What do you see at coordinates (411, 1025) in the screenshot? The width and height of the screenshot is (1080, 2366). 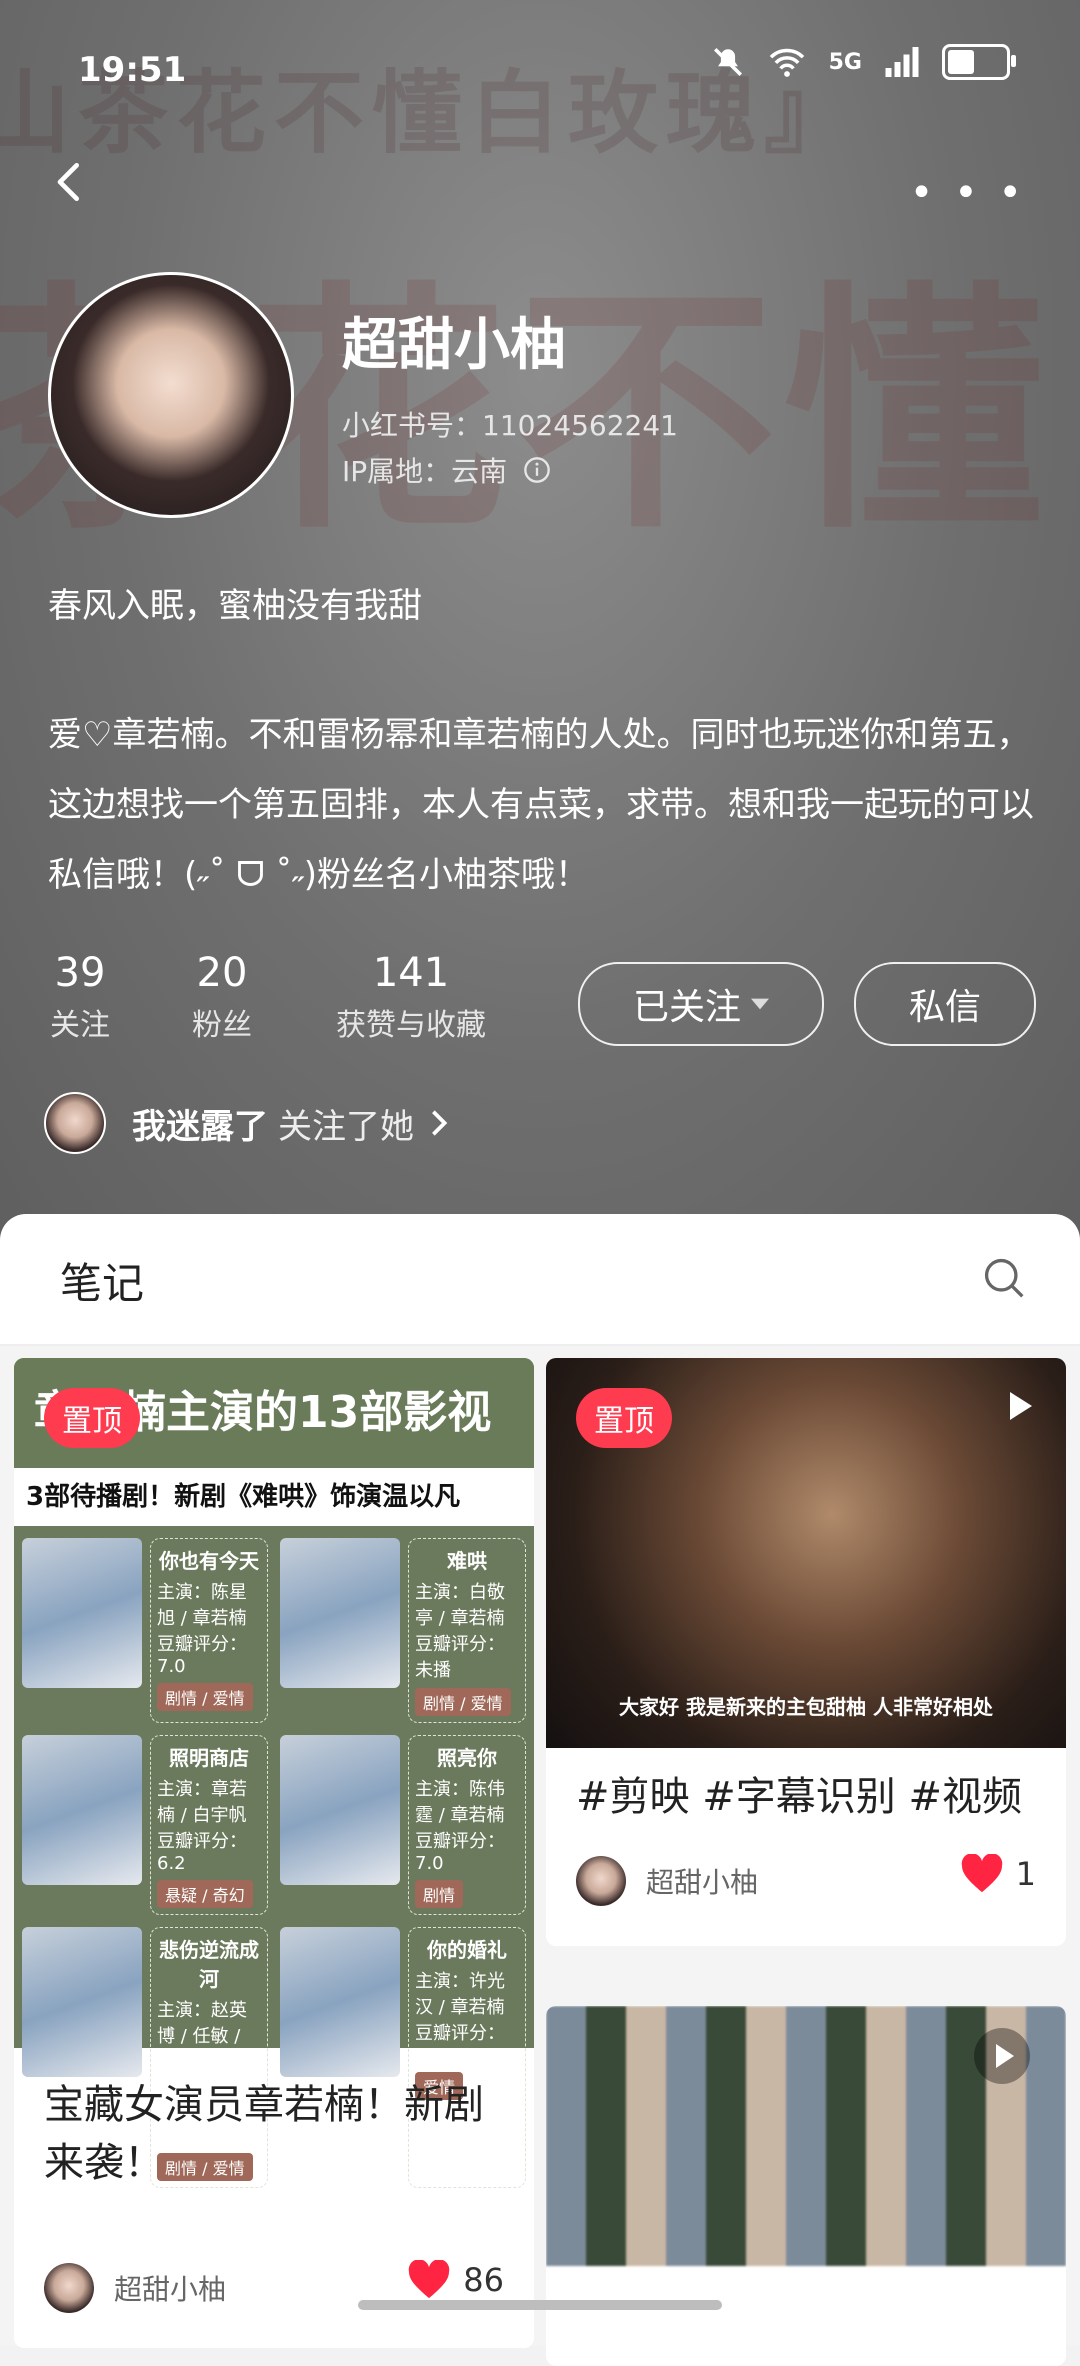 I see `stat-likes-label: 获赞与收藏` at bounding box center [411, 1025].